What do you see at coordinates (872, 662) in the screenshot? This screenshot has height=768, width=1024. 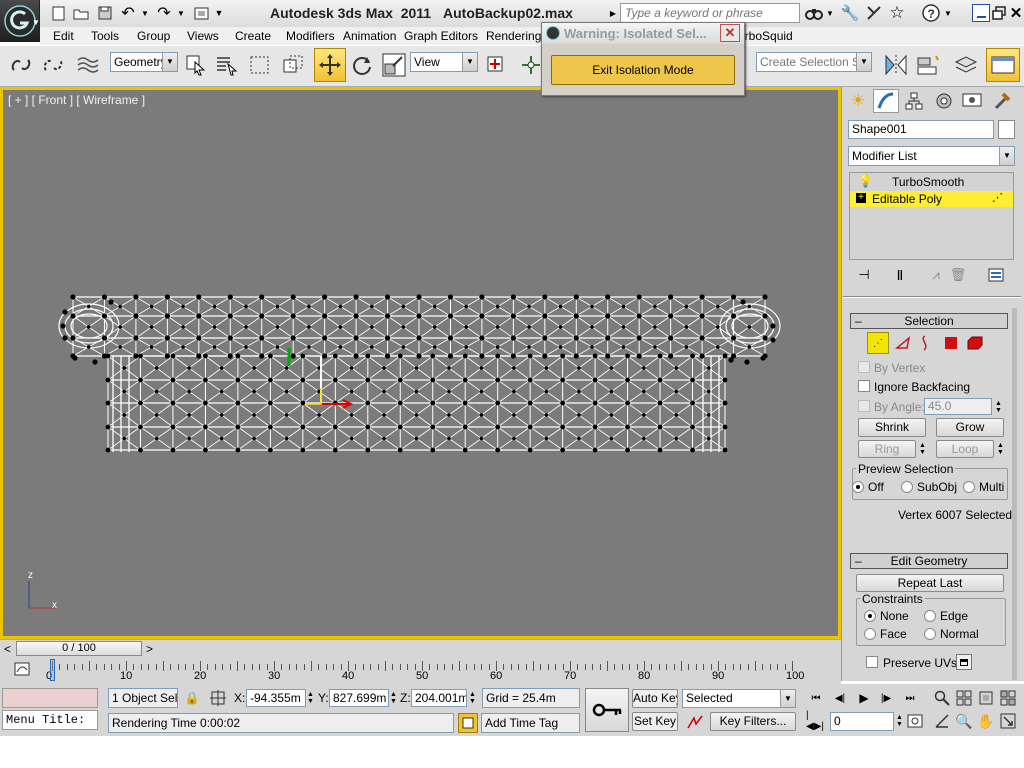 I see `preserve-uvs-checkbox` at bounding box center [872, 662].